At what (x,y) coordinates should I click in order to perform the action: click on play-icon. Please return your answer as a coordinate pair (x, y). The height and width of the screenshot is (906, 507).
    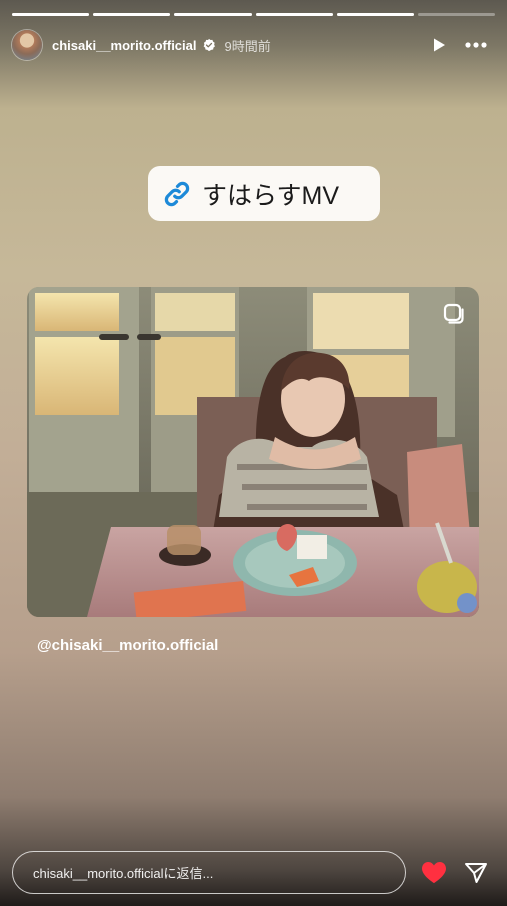
    Looking at the image, I should click on (439, 45).